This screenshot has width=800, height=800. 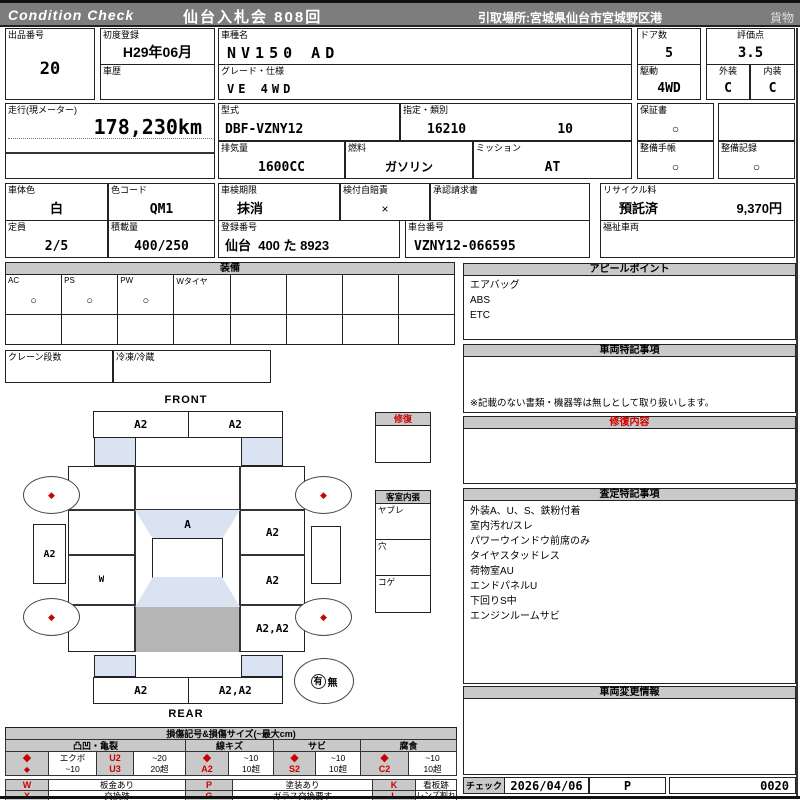 I want to click on rear-window-panel, so click(x=187, y=592).